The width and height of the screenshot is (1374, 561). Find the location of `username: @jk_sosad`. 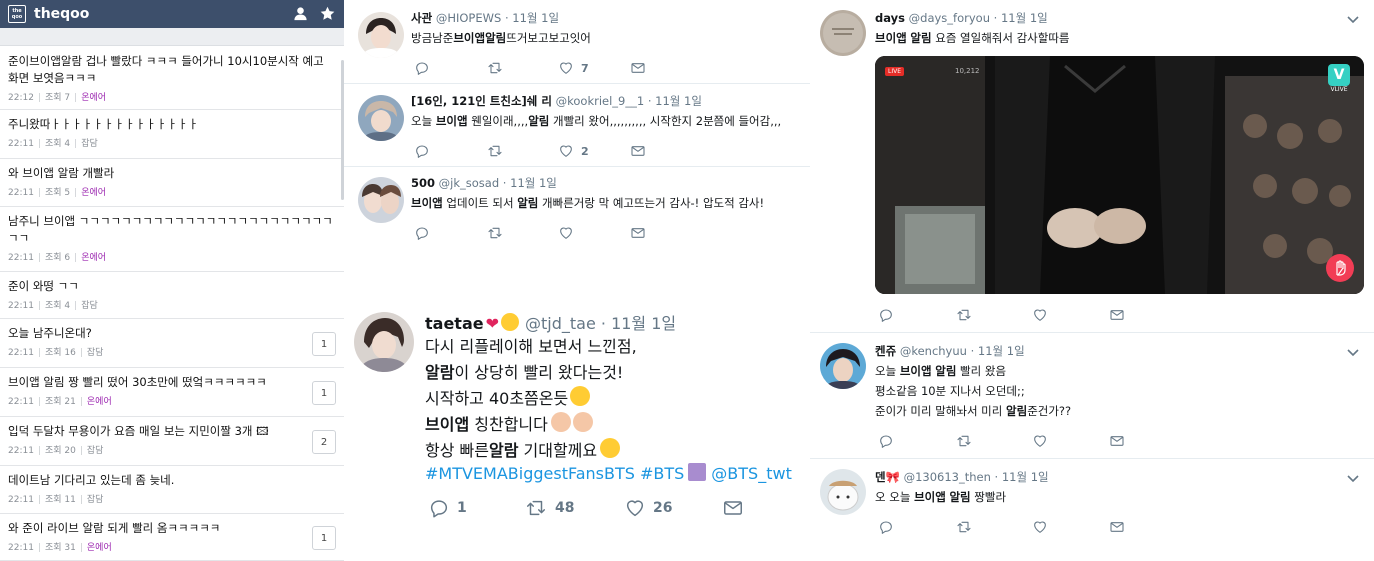

username: @jk_sosad is located at coordinates (469, 183).